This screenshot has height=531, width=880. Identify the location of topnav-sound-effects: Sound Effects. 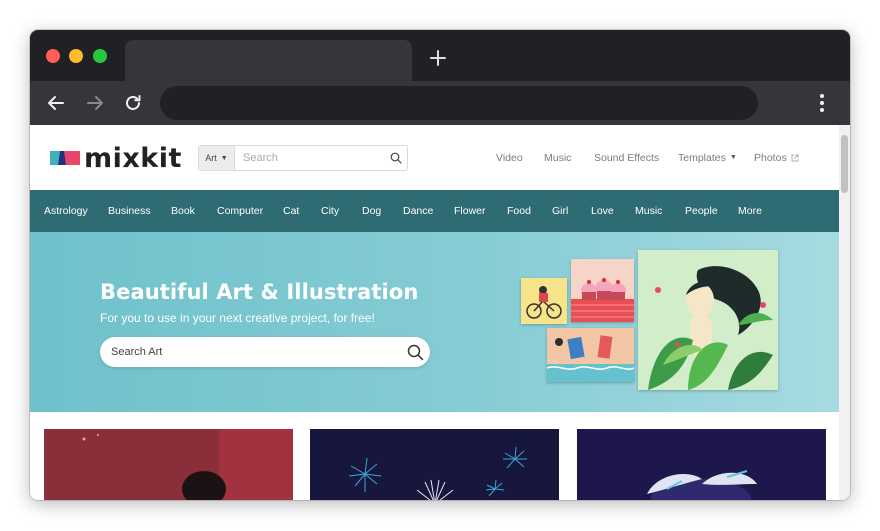
(626, 157).